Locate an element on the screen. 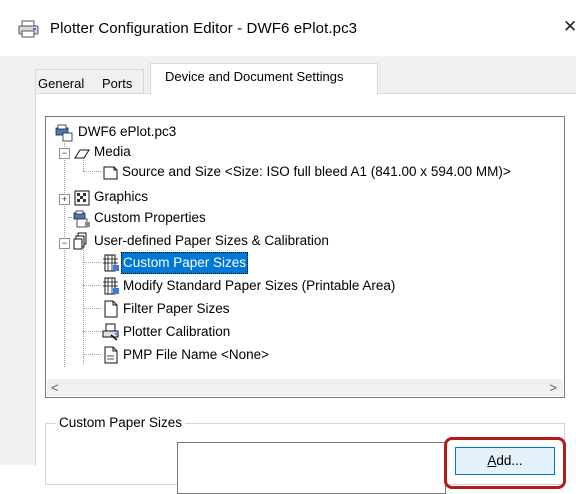  paper-stack-icon is located at coordinates (80, 241).